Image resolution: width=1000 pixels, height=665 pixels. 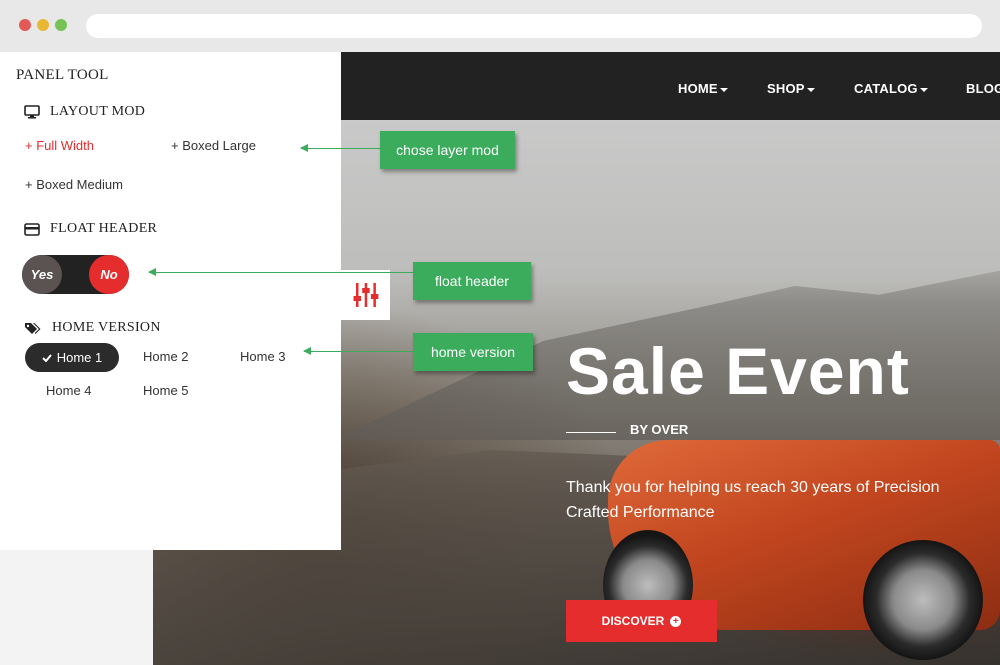 I want to click on nav-item-label: BLOG, so click(x=983, y=88).